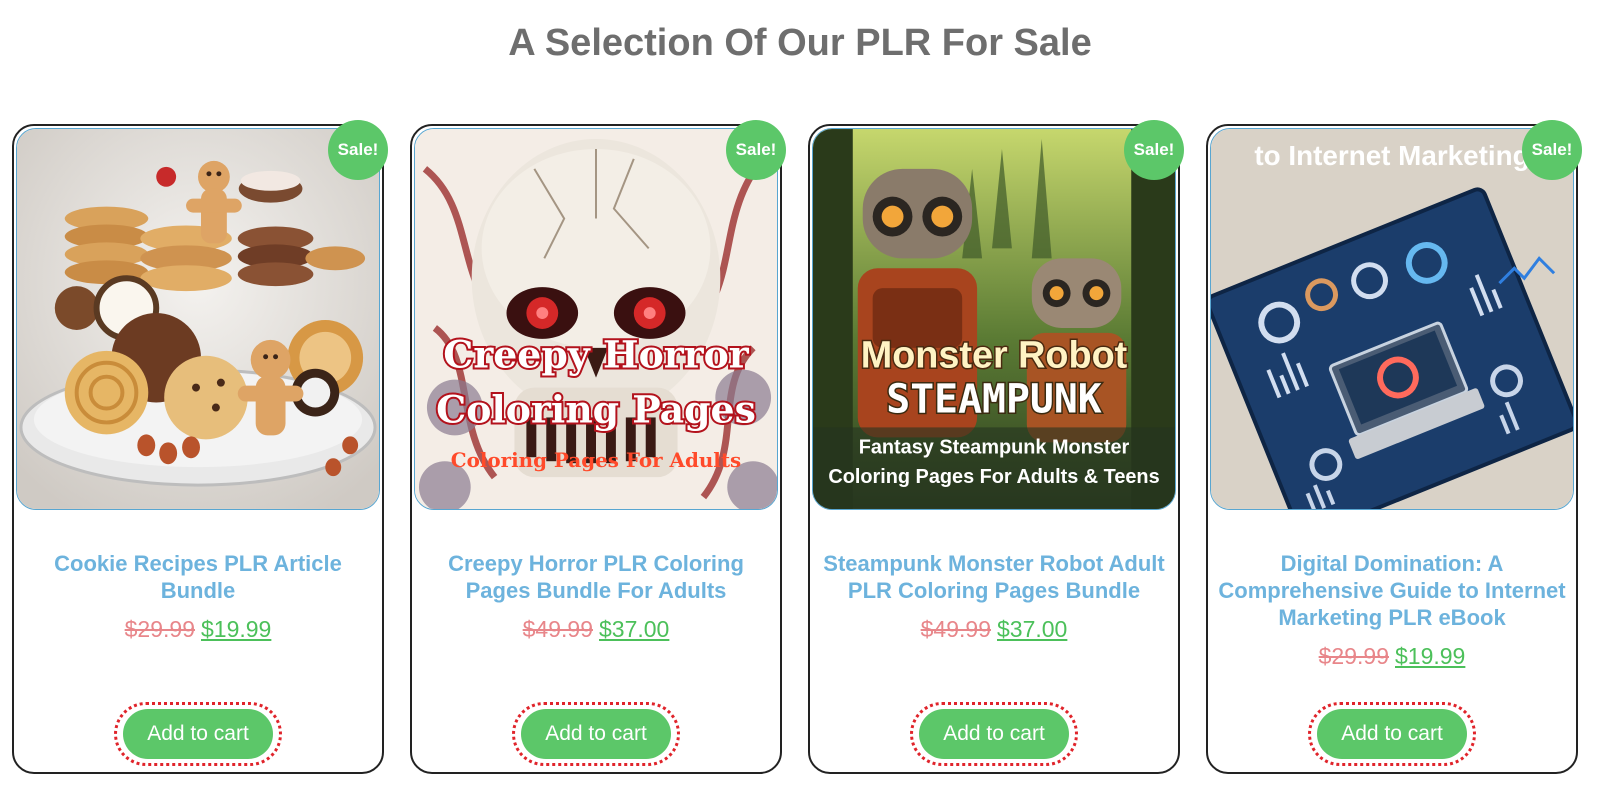 This screenshot has height=800, width=1600. I want to click on product-image-link, so click(198, 319).